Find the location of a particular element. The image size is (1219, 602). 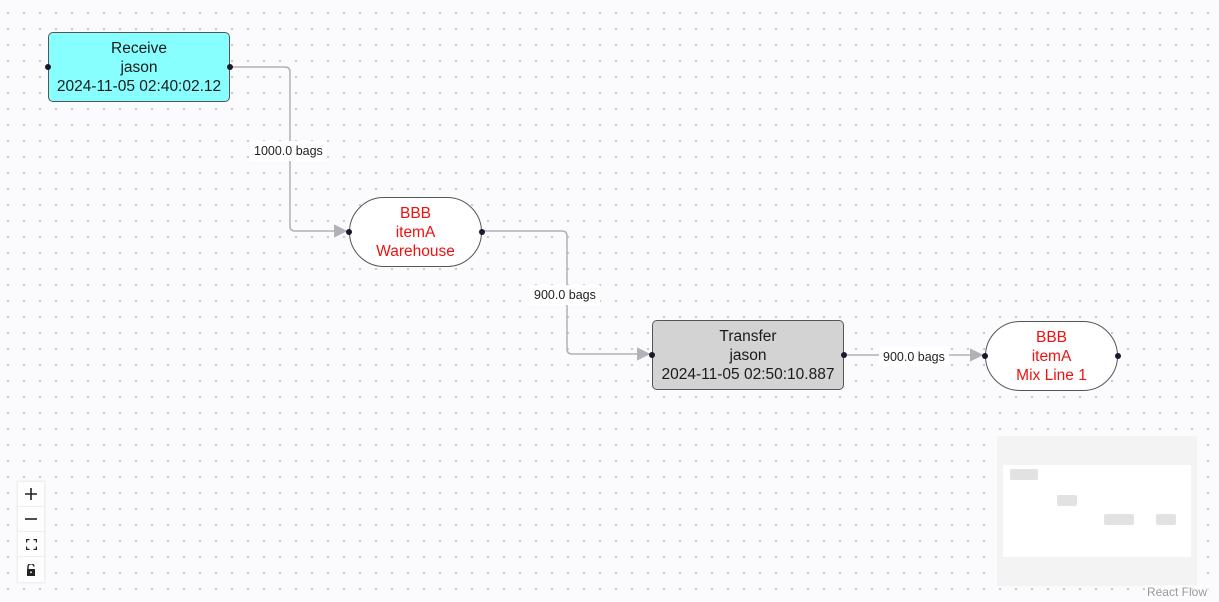

node-mixline: BBB itemA Mix Line 1 is located at coordinates (1051, 356).